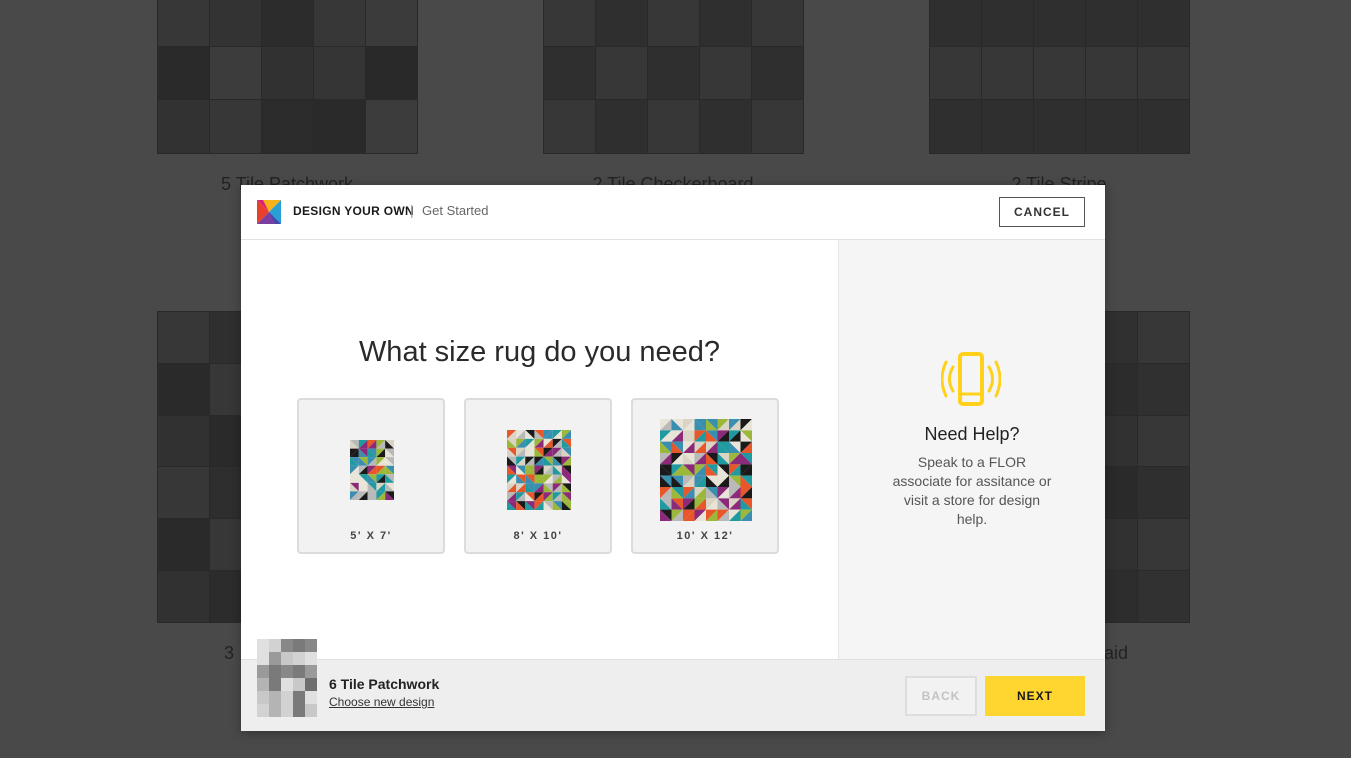 This screenshot has width=1351, height=758. Describe the element at coordinates (455, 210) in the screenshot. I see `step-title: Get Started` at that location.